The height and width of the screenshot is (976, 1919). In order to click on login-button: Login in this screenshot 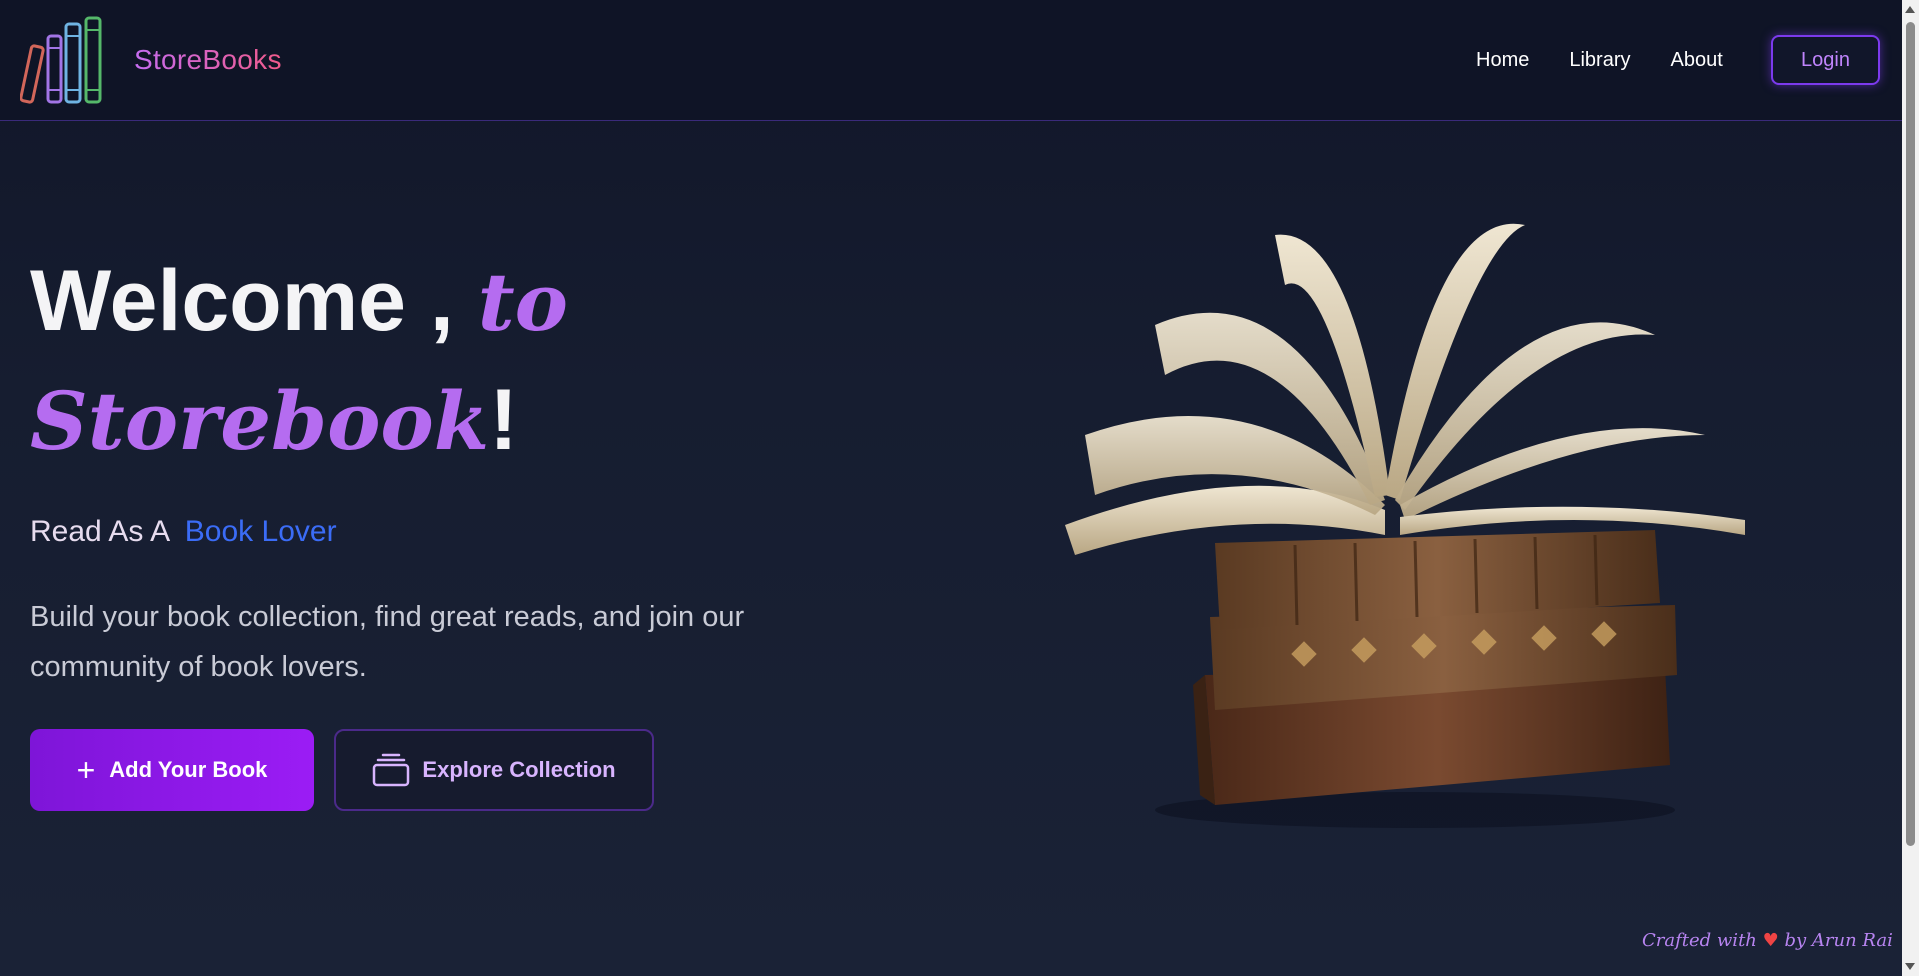, I will do `click(1825, 60)`.